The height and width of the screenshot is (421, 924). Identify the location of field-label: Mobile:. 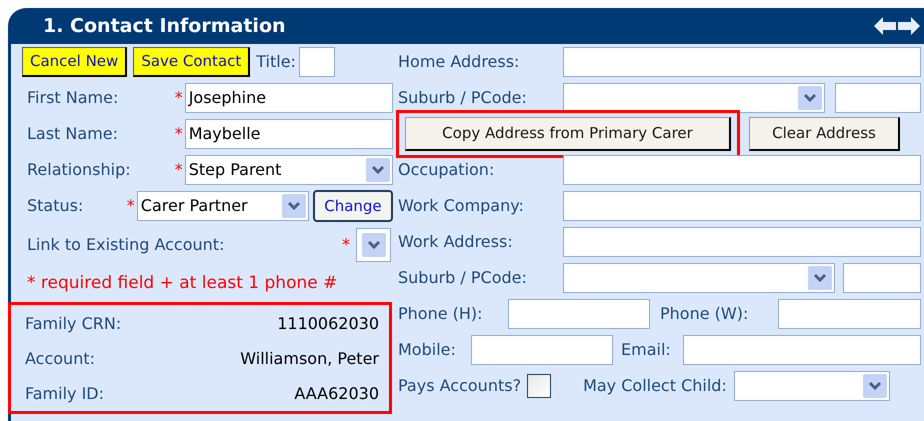
(427, 350).